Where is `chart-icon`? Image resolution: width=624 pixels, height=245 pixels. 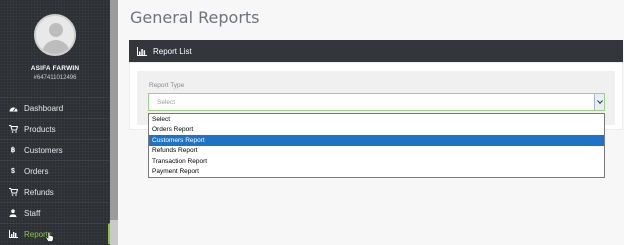 chart-icon is located at coordinates (13, 234).